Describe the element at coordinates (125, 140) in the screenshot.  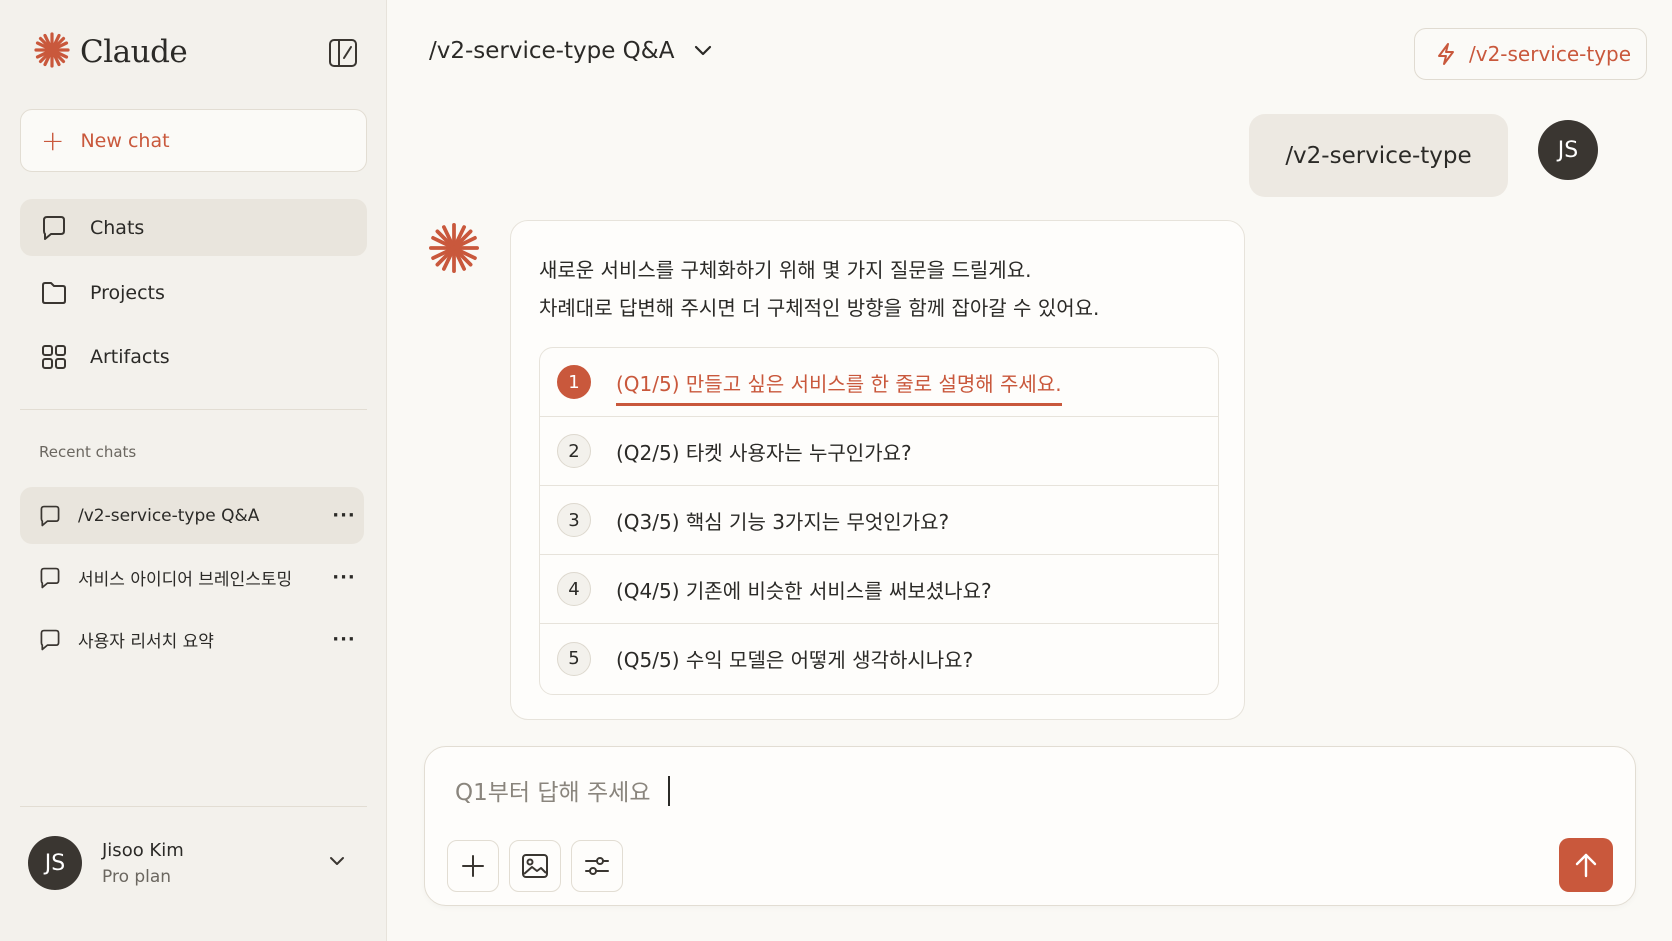
I see `new-chat-label: New chat` at that location.